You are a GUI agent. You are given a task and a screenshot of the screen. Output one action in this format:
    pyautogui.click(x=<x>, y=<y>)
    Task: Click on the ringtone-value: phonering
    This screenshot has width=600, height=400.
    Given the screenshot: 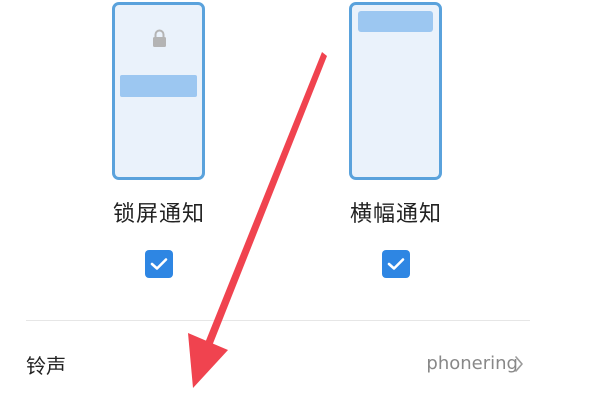 What is the action you would take?
    pyautogui.click(x=472, y=363)
    